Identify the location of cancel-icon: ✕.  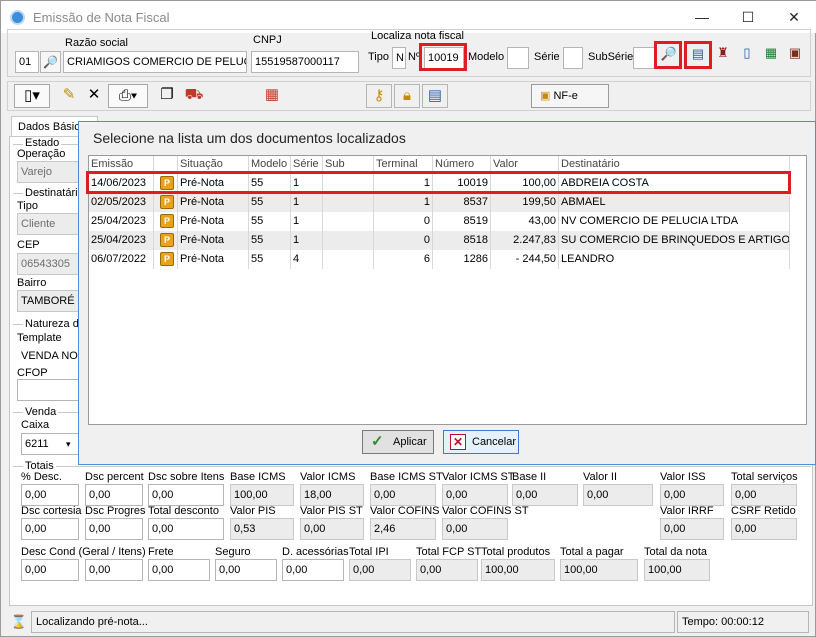
(458, 442).